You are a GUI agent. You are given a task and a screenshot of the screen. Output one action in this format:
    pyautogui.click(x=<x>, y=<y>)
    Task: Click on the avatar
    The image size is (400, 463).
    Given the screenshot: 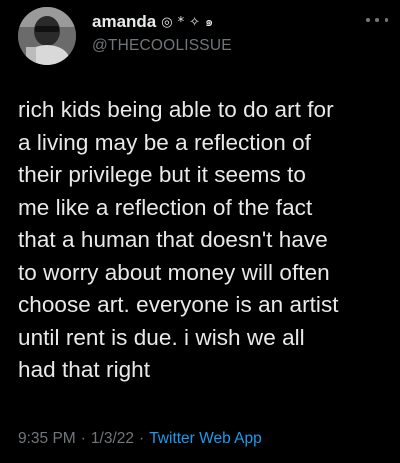 What is the action you would take?
    pyautogui.click(x=47, y=36)
    